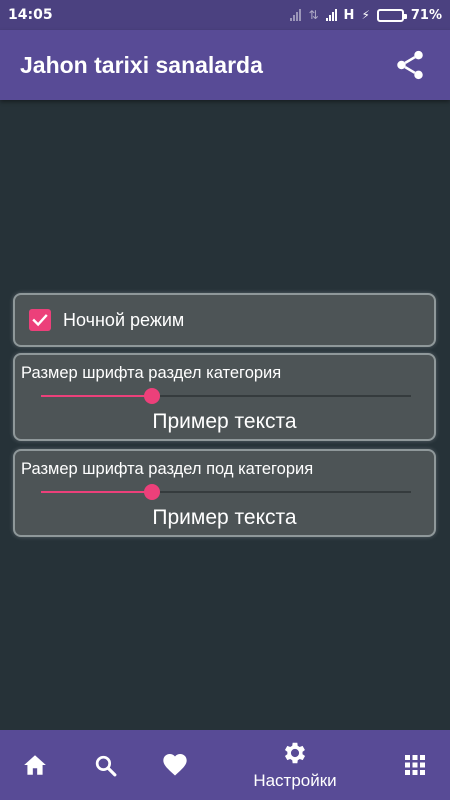 The height and width of the screenshot is (800, 450). Describe the element at coordinates (224, 320) in the screenshot. I see `night-mode-setting: Ночной режим` at that location.